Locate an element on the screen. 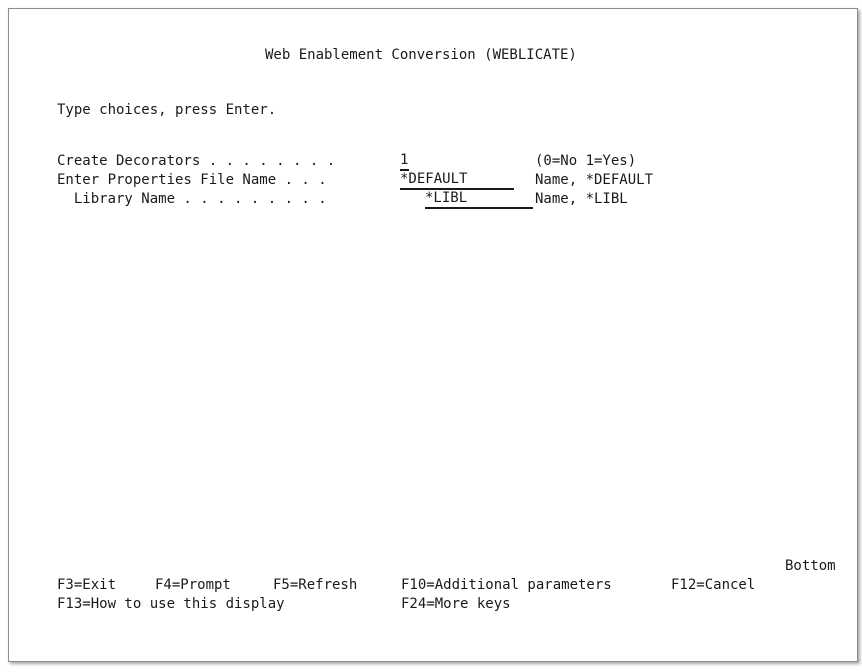  f5-refresh-key: F5=Refresh is located at coordinates (315, 585).